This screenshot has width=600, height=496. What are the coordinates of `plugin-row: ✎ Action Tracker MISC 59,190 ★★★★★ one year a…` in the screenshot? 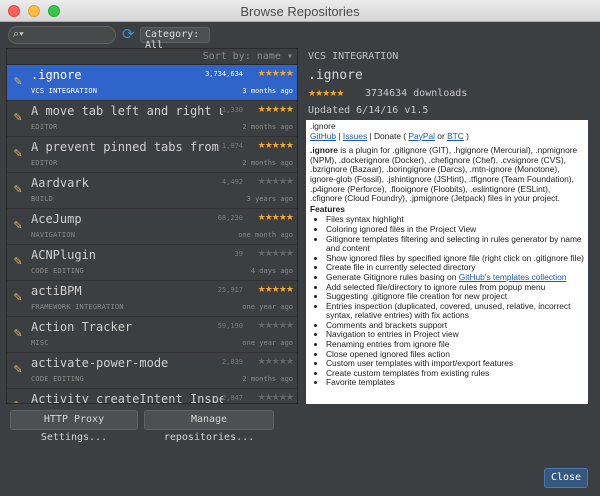 It's located at (152, 335).